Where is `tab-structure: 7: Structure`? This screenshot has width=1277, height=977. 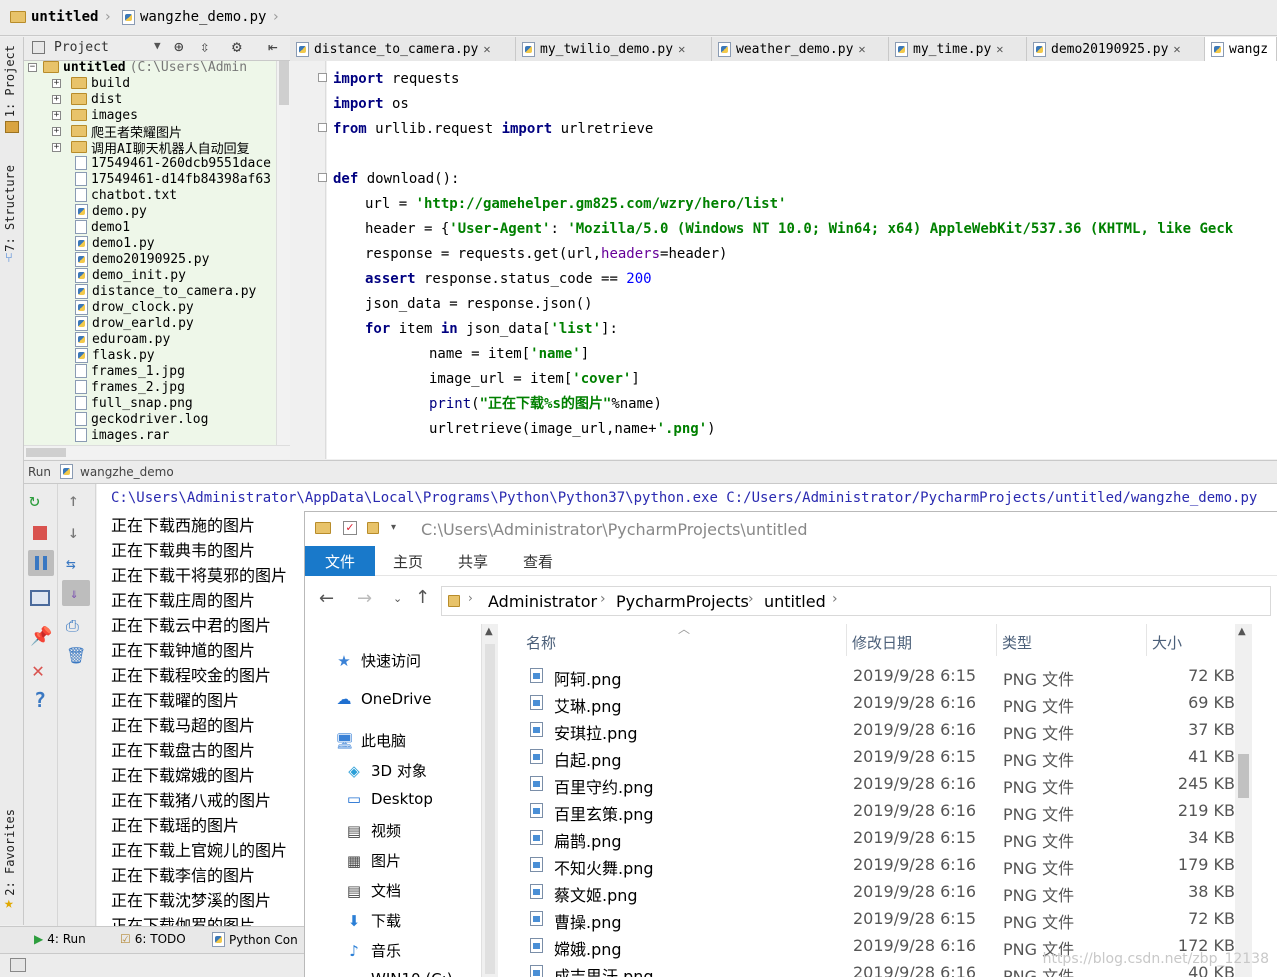 tab-structure: 7: Structure is located at coordinates (10, 208).